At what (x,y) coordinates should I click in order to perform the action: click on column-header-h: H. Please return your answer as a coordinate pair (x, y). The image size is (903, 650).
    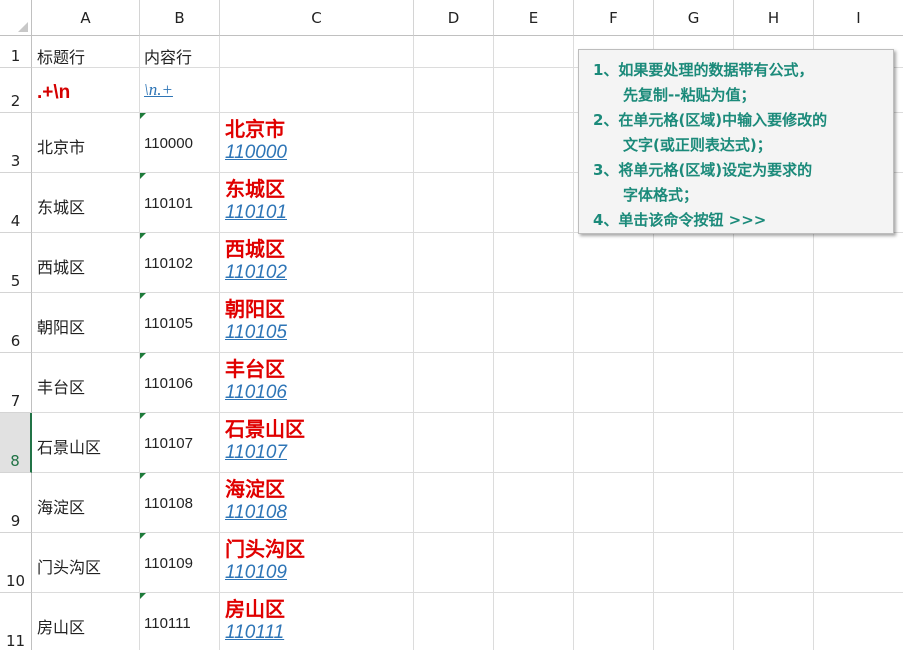
    Looking at the image, I should click on (774, 18).